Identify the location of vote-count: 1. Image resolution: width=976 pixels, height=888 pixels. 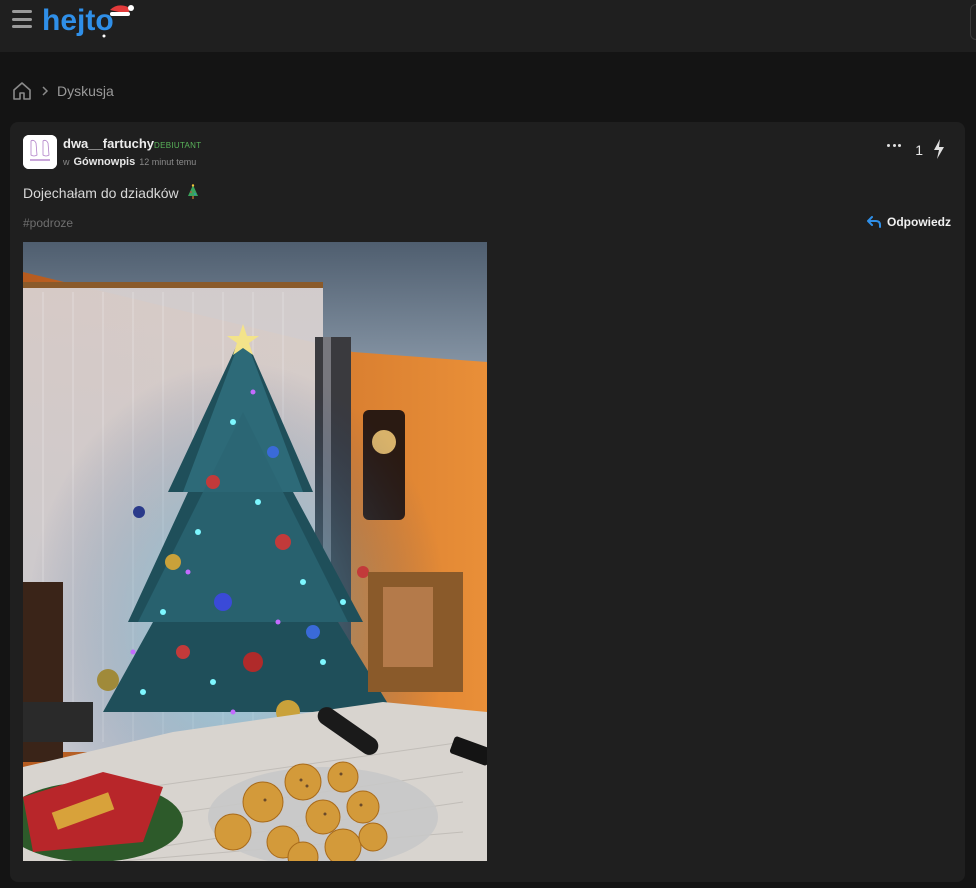
(919, 150).